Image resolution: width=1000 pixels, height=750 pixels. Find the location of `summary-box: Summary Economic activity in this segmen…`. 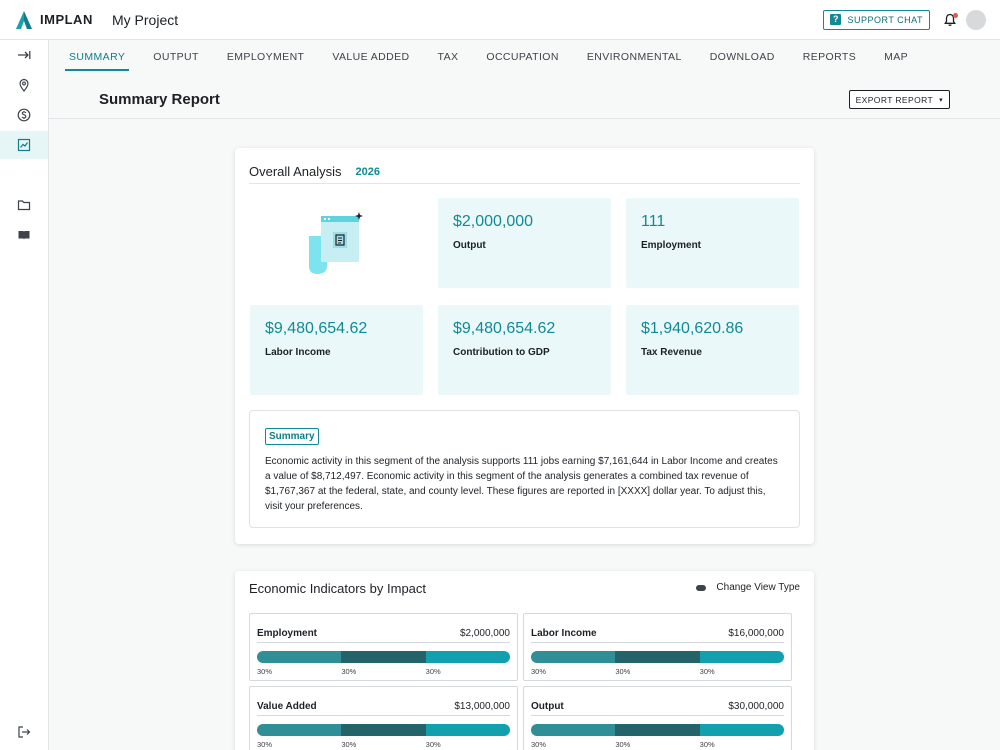

summary-box: Summary Economic activity in this segmen… is located at coordinates (524, 469).